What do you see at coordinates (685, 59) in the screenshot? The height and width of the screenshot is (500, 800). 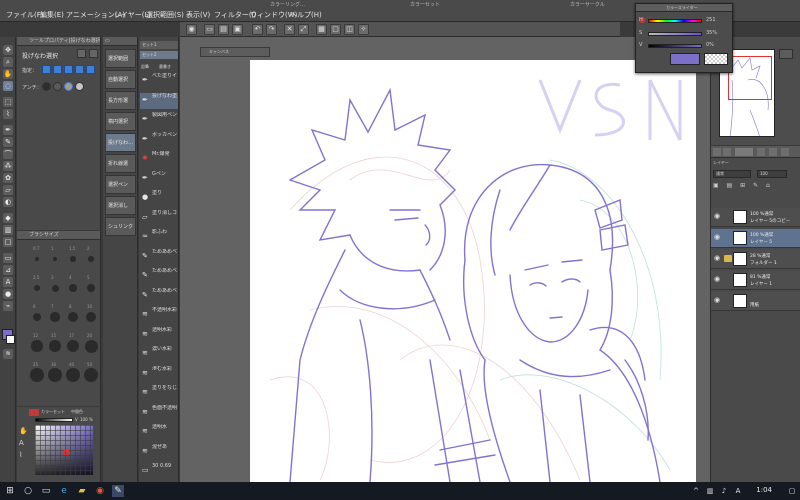 I see `current-color-swatch` at bounding box center [685, 59].